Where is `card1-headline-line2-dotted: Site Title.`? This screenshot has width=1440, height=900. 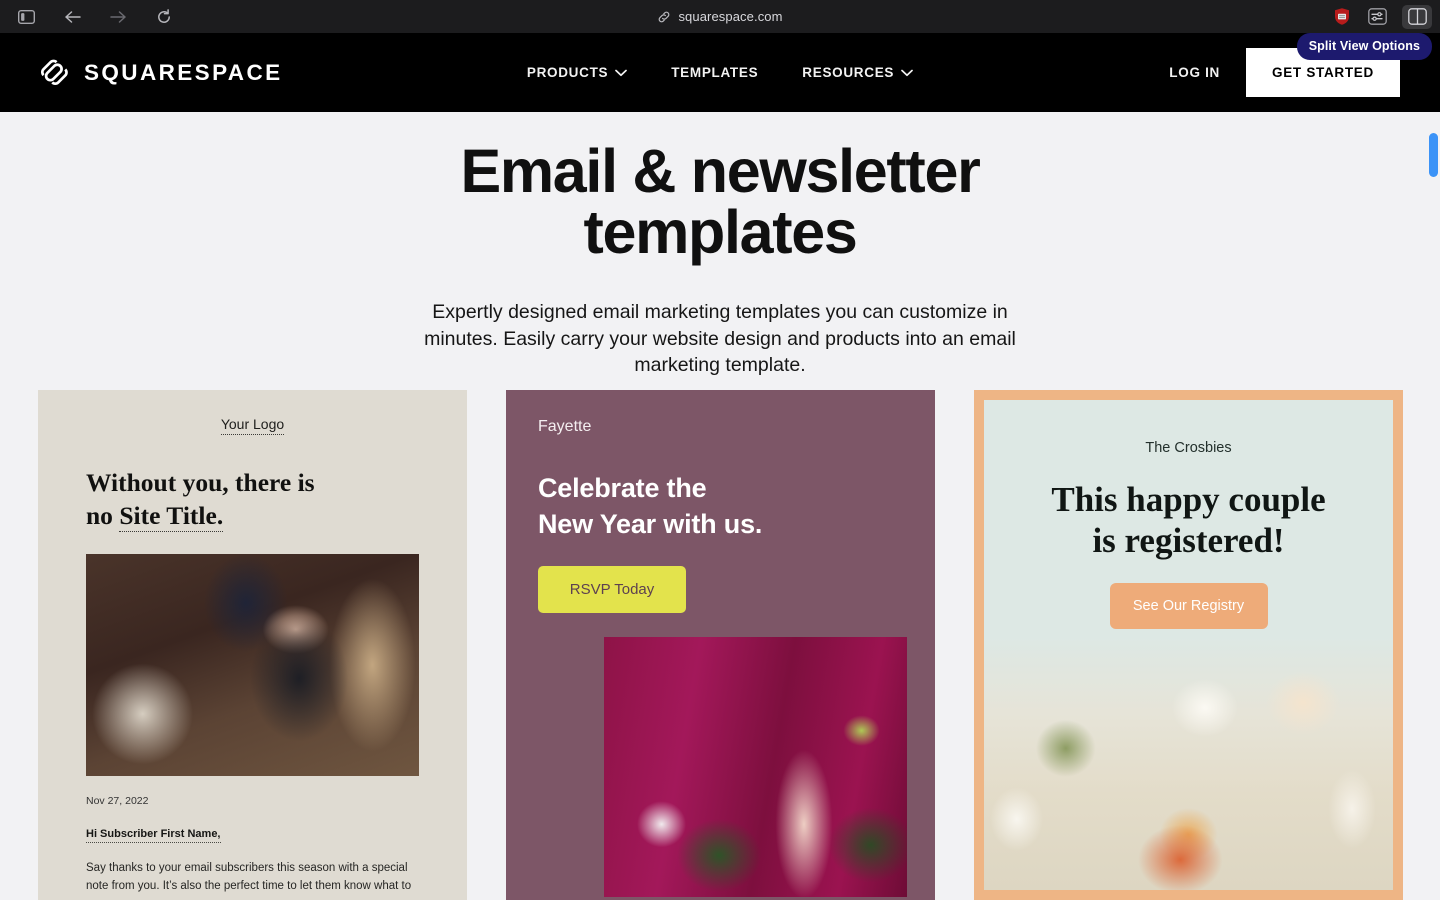
card1-headline-line2-dotted: Site Title. is located at coordinates (171, 516).